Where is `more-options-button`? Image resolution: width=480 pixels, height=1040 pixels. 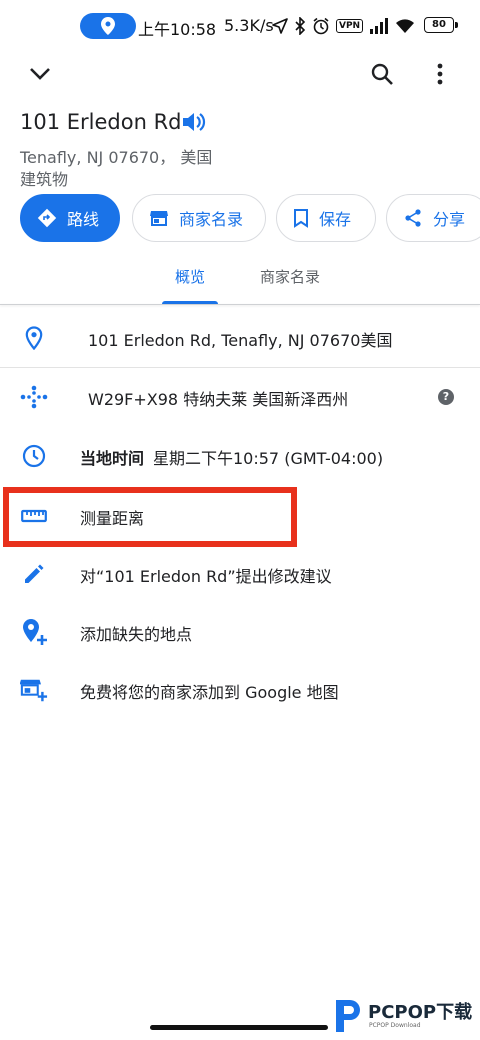
more-options-button is located at coordinates (440, 74).